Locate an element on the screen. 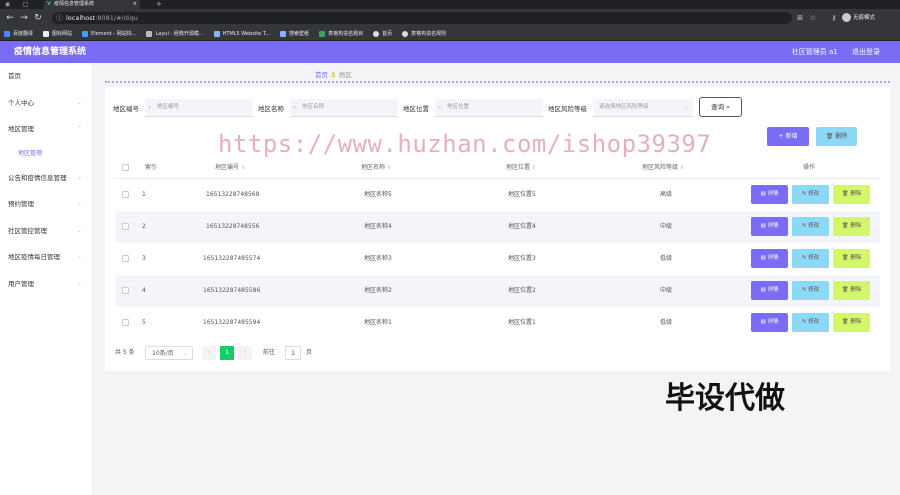 The image size is (900, 495). header-risk: 地区风险等级 ⇕ is located at coordinates (663, 168).